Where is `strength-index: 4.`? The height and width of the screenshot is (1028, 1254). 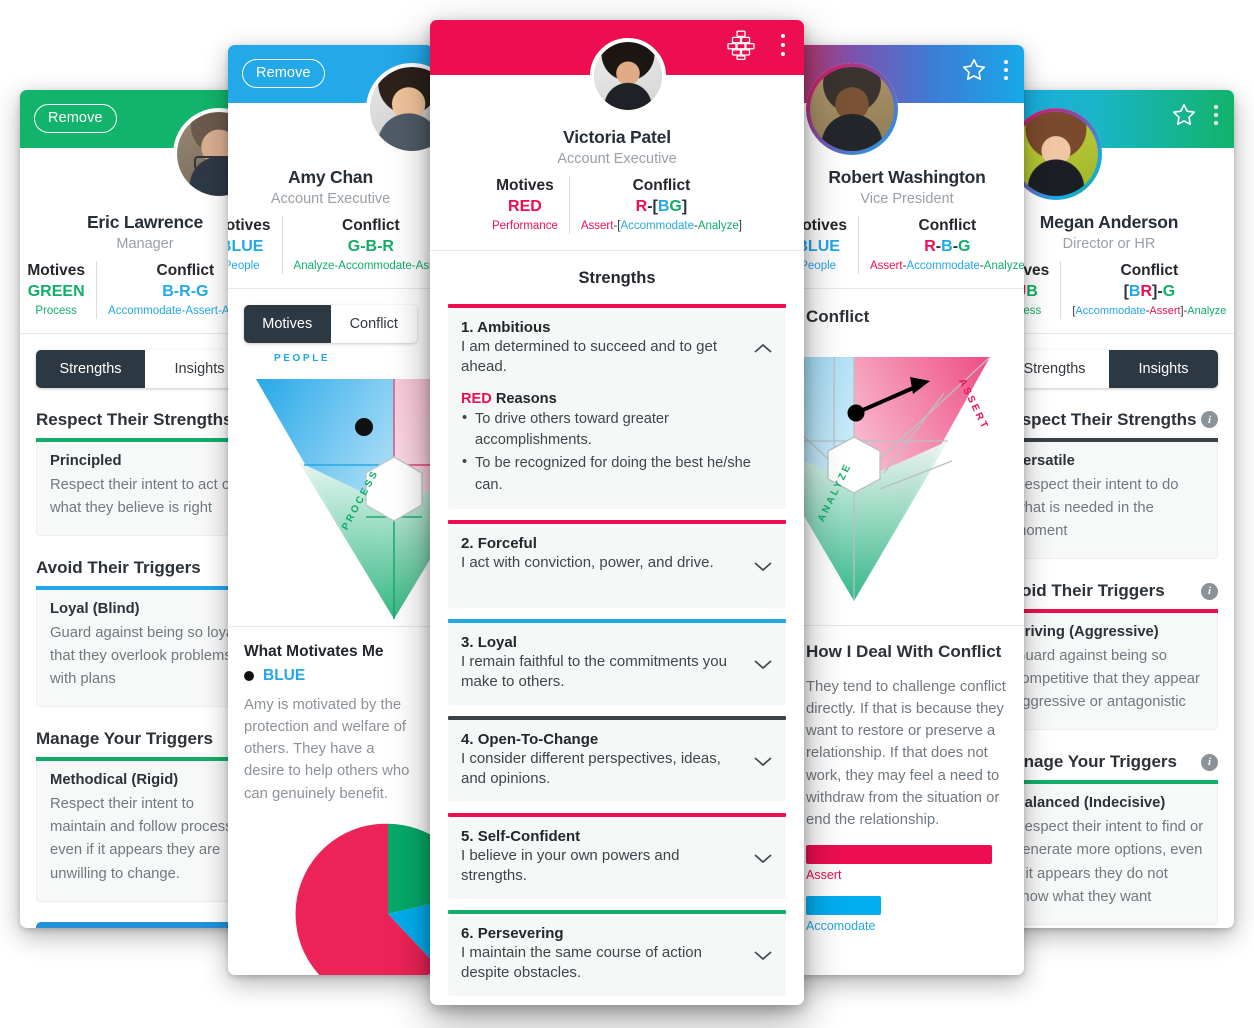
strength-index: 4. is located at coordinates (467, 739).